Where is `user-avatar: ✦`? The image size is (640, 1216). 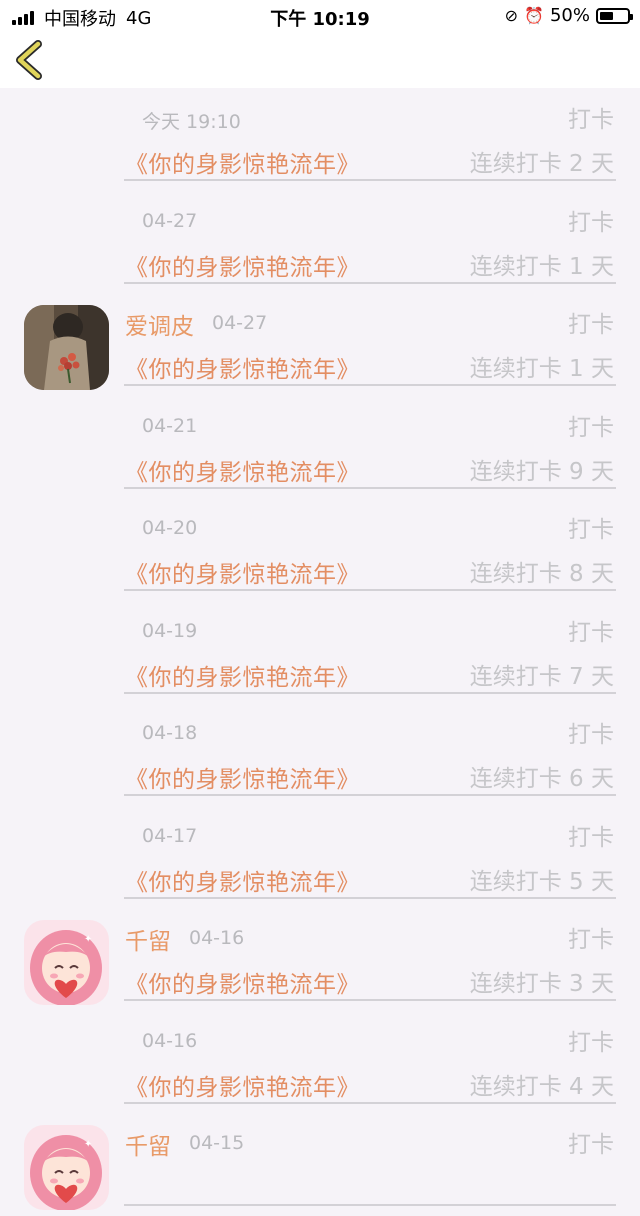 user-avatar: ✦ is located at coordinates (66, 962).